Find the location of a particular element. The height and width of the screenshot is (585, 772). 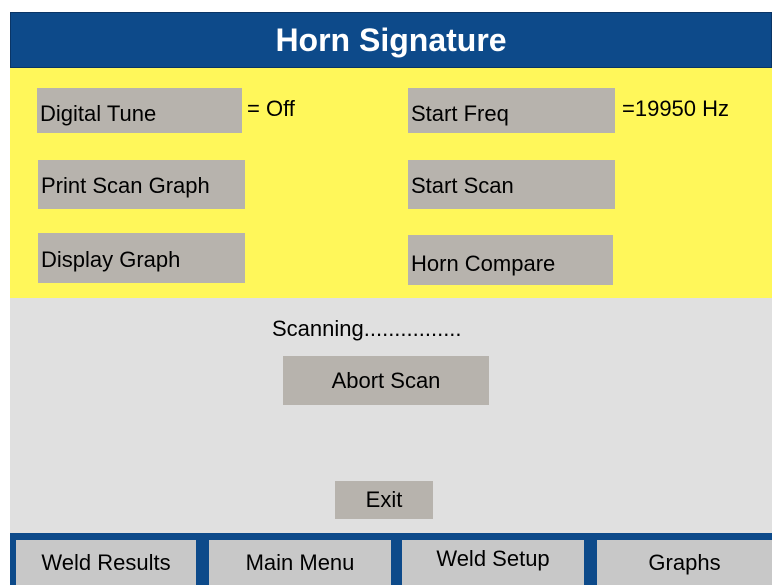

title-bar: Horn Signature is located at coordinates (391, 40).